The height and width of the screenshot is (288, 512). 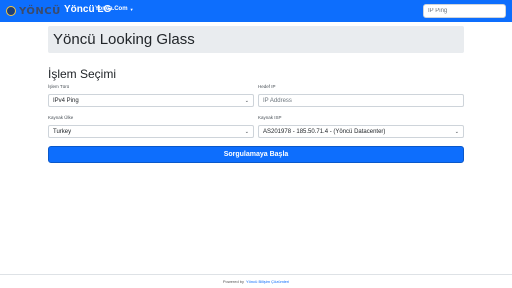 What do you see at coordinates (62, 131) in the screenshot?
I see `source-country-value: Turkey` at bounding box center [62, 131].